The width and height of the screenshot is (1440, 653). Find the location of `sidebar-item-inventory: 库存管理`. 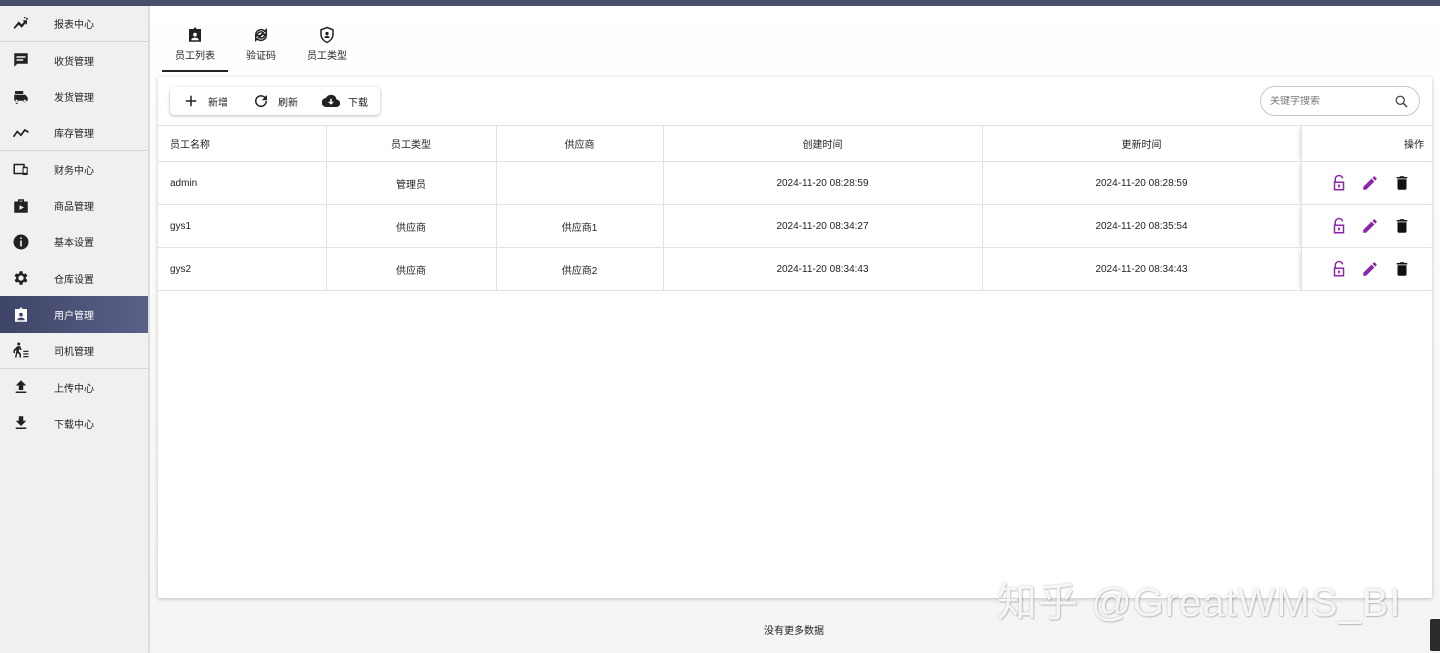

sidebar-item-inventory: 库存管理 is located at coordinates (74, 133).